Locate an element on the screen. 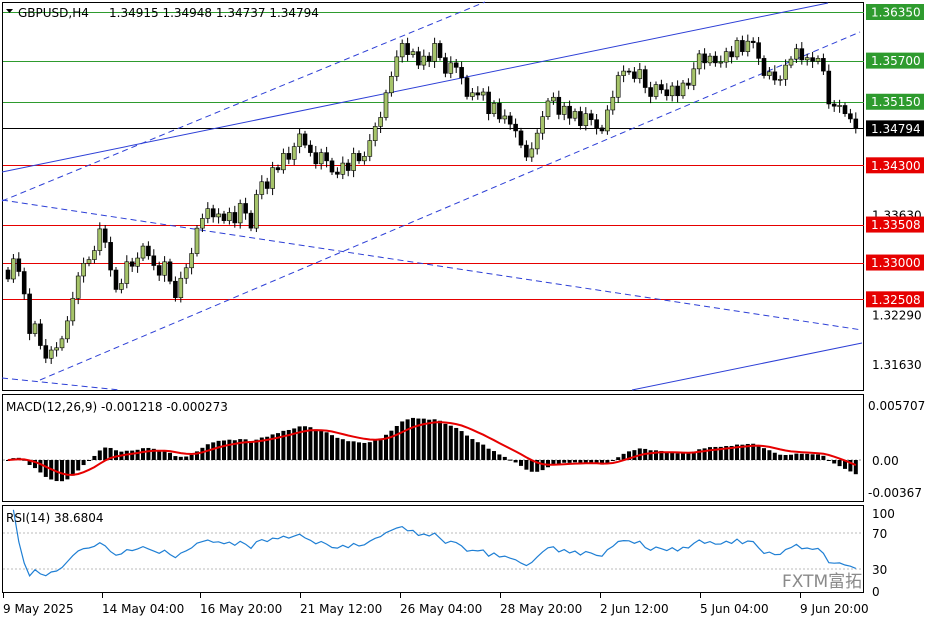 The height and width of the screenshot is (624, 936). price-tick: 1.32290 is located at coordinates (897, 316).